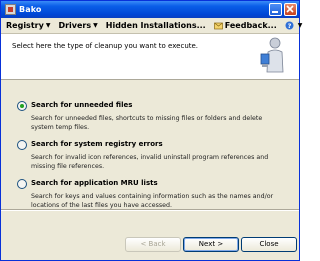 This screenshot has height=261, width=320. Describe the element at coordinates (211, 244) in the screenshot. I see `next-button: Next >` at that location.